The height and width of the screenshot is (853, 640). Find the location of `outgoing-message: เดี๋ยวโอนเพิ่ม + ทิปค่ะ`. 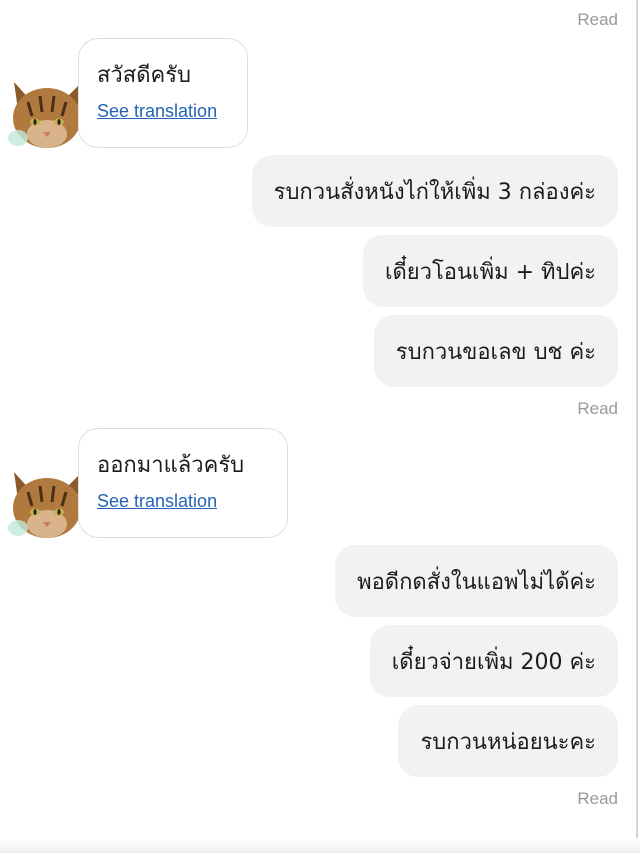

outgoing-message: เดี๋ยวโอนเพิ่ม + ทิปค่ะ is located at coordinates (490, 271).